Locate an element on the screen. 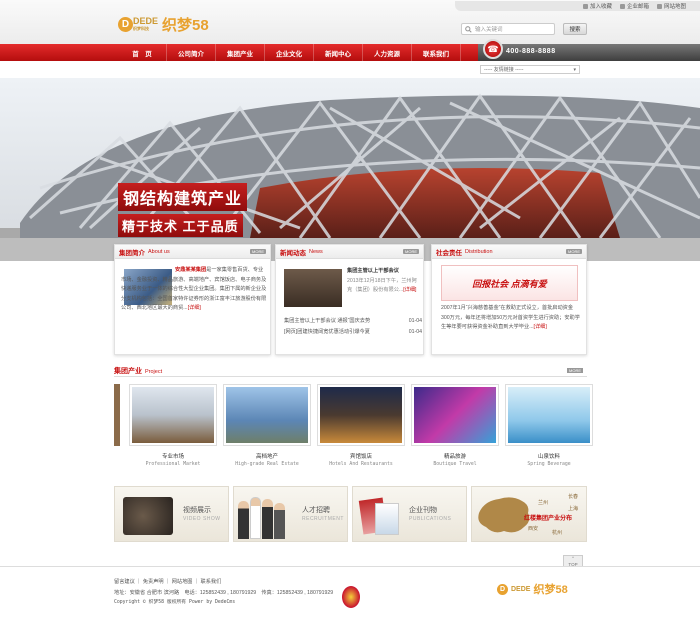  recruitment-box: 人才招聘 RECRUITMENT is located at coordinates (290, 514).